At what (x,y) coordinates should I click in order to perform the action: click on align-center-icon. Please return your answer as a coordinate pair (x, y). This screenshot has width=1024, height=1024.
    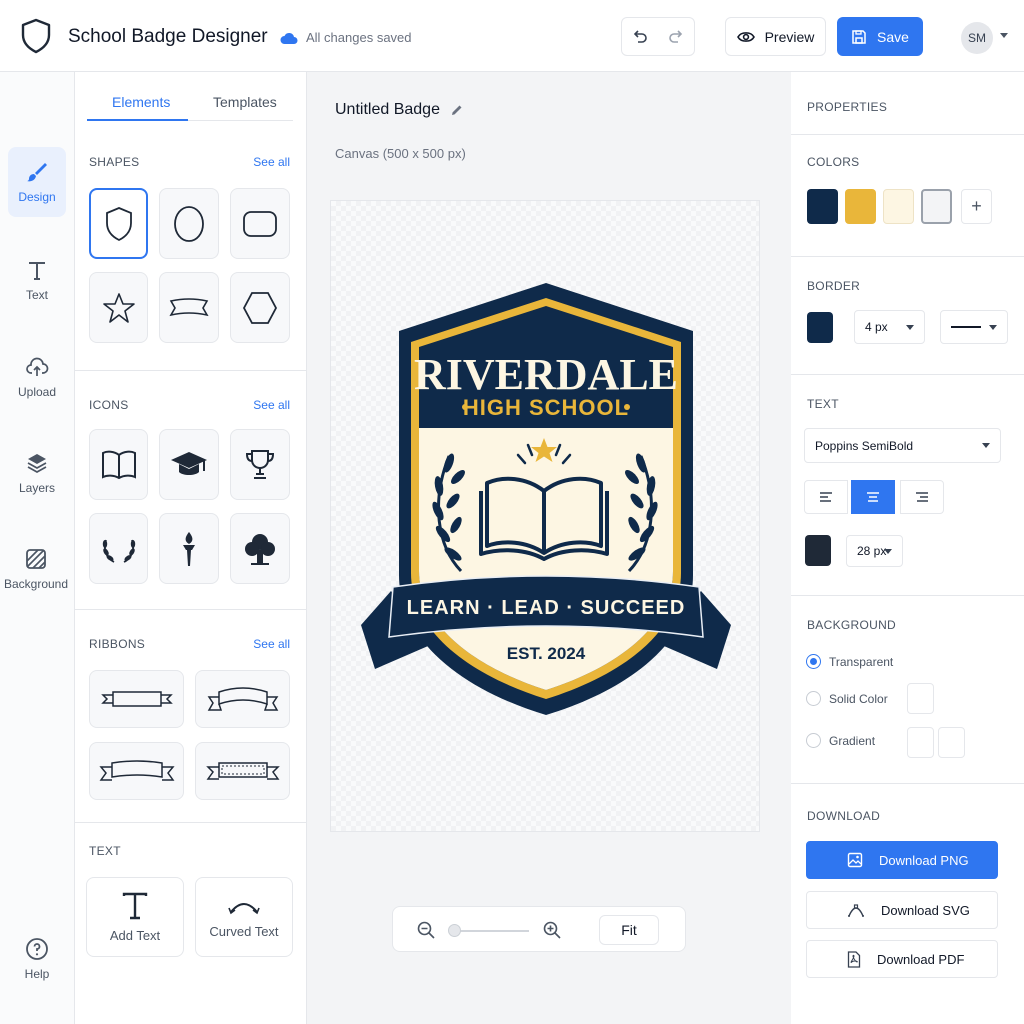
    Looking at the image, I should click on (873, 497).